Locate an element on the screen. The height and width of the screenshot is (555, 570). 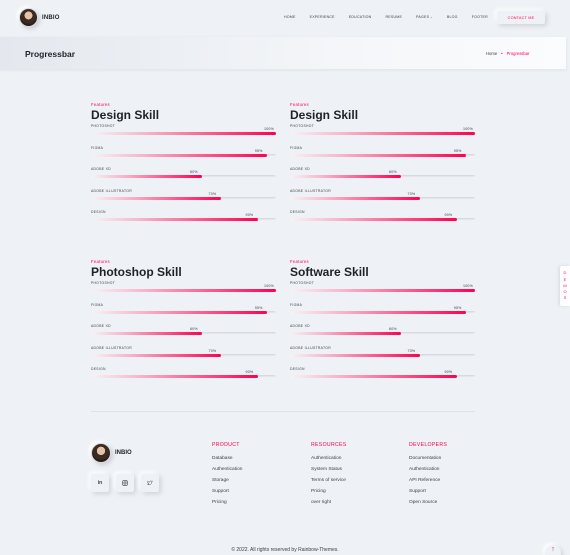
page-title: Progressbar is located at coordinates (50, 54).